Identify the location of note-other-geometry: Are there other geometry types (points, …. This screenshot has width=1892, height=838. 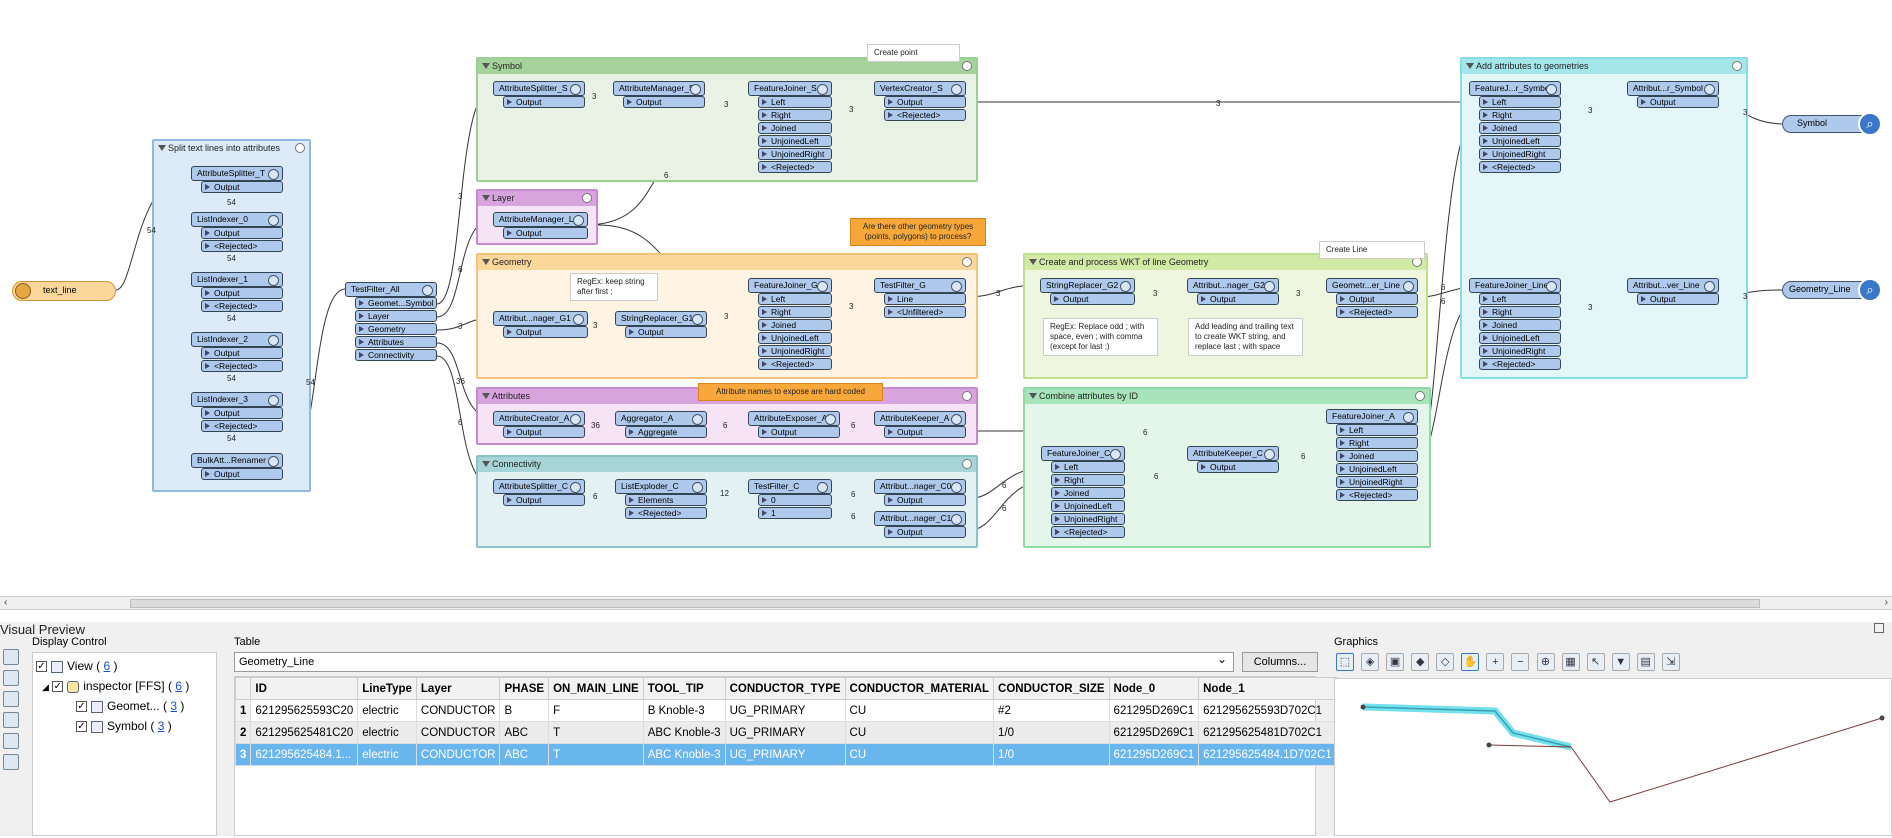
(918, 232).